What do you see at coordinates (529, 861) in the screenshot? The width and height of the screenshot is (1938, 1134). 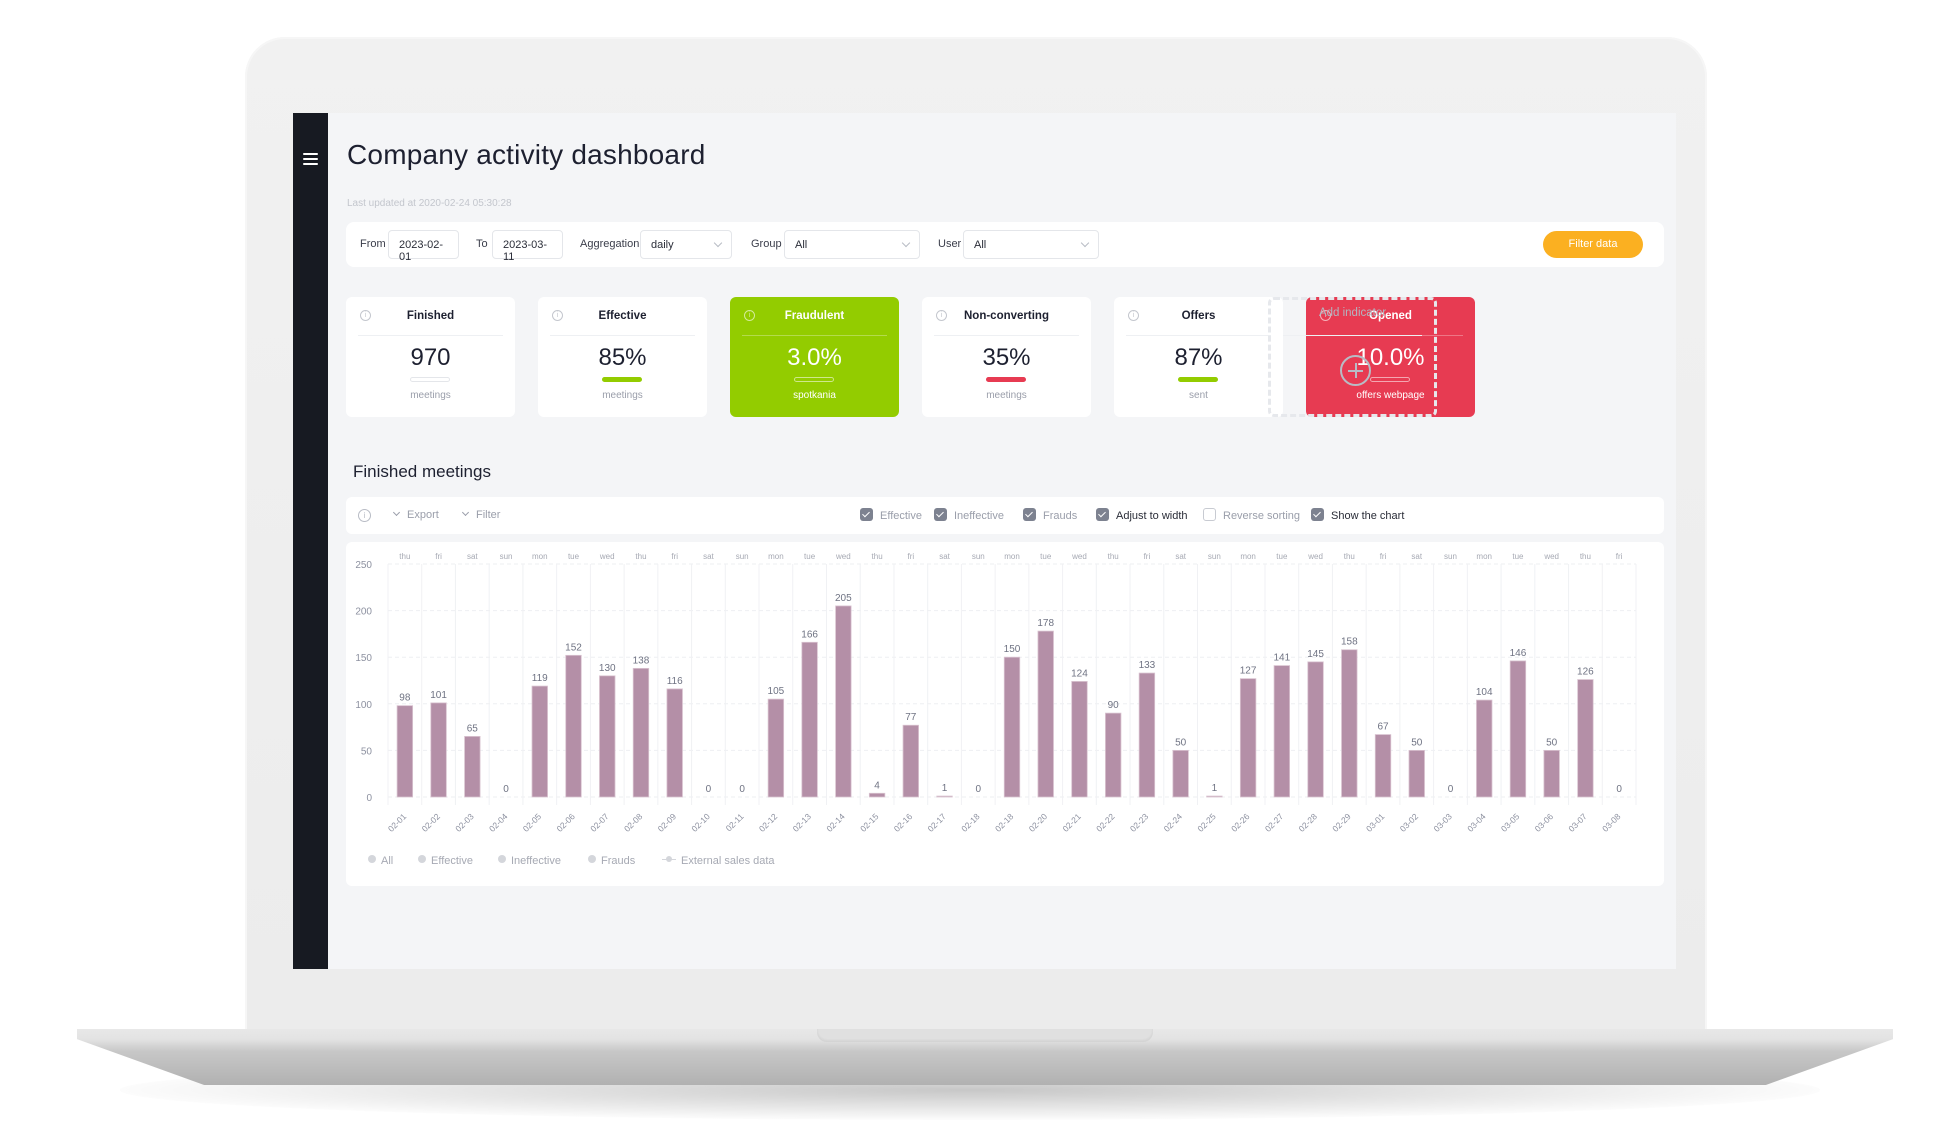 I see `legend-item-ineffective: Ineffective` at bounding box center [529, 861].